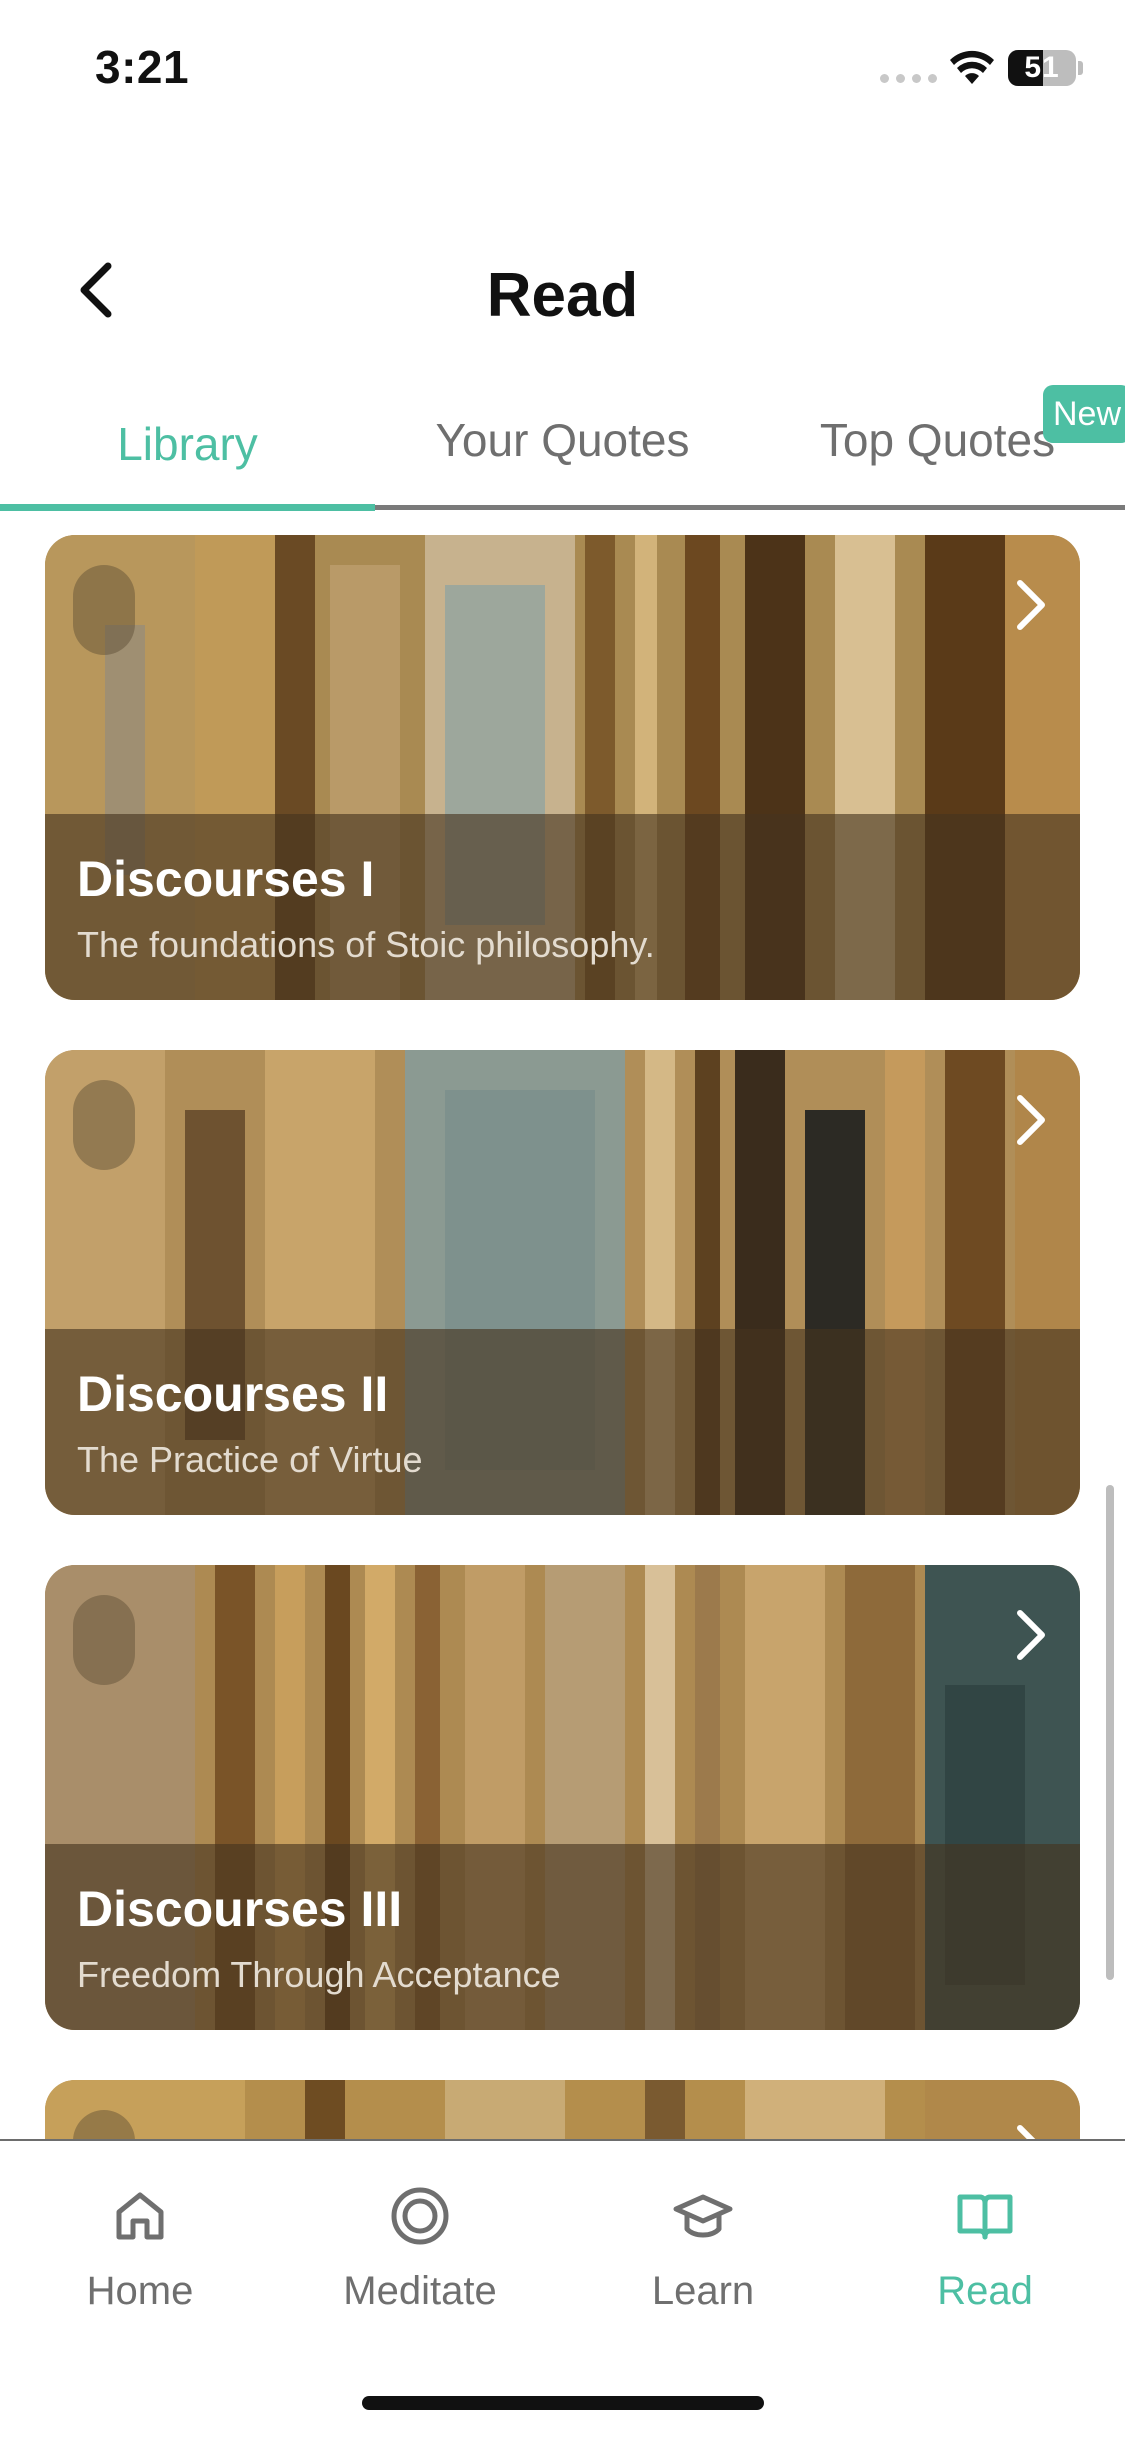 Image resolution: width=1125 pixels, height=2438 pixels. I want to click on graduation-cap-icon, so click(703, 2216).